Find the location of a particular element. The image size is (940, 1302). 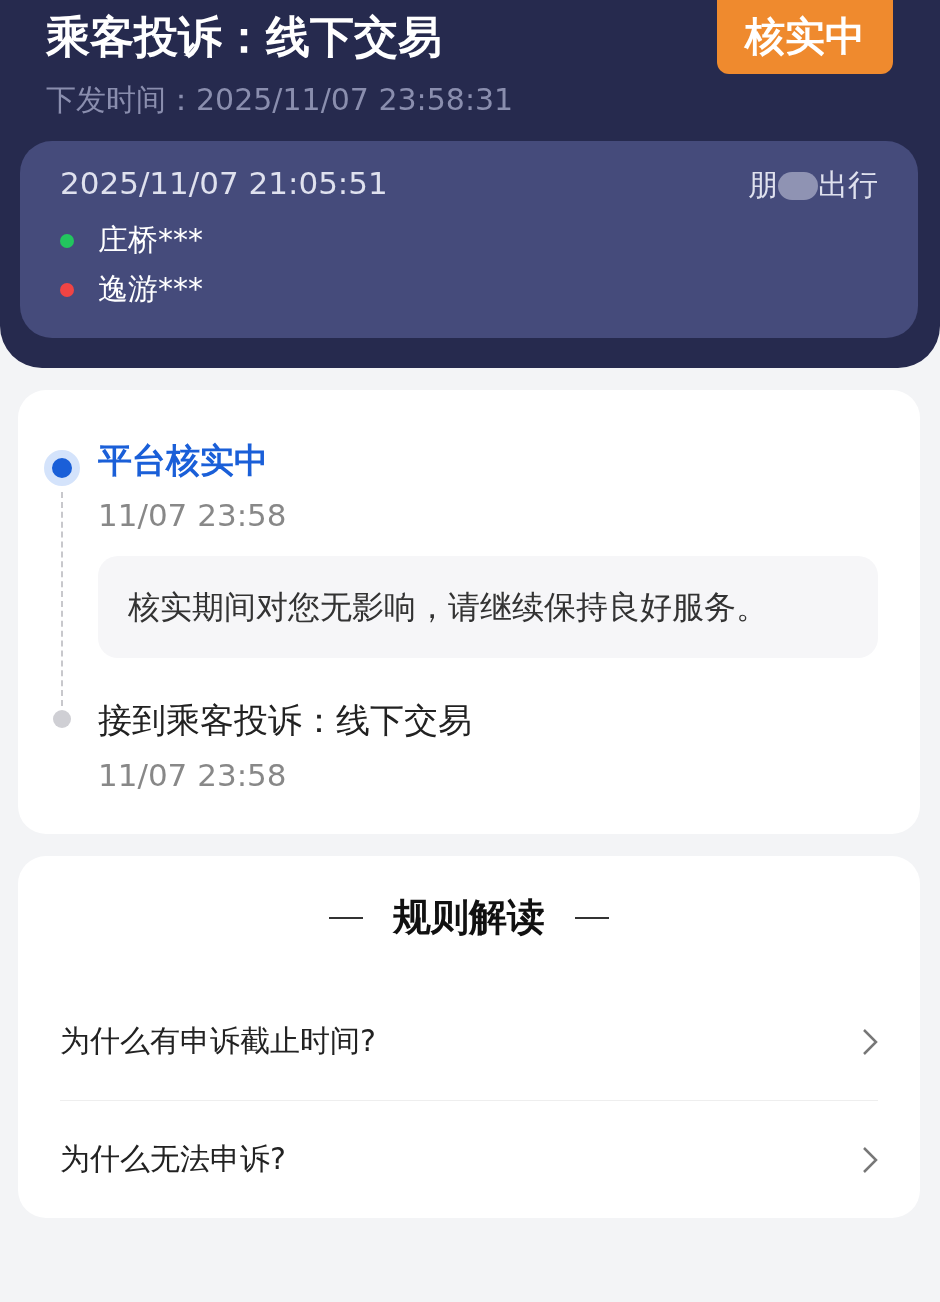

brand-text: 朋 is located at coordinates (763, 185).